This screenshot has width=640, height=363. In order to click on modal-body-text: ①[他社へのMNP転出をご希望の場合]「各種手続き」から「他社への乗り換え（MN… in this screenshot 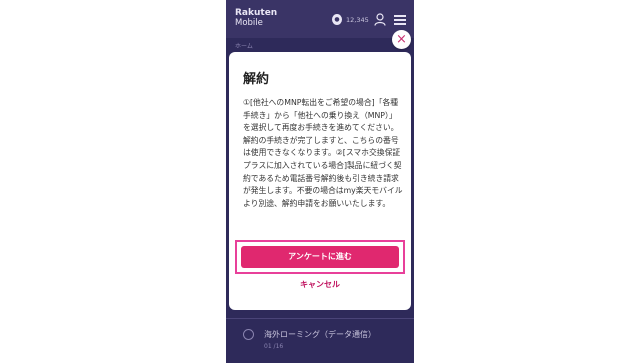, I will do `click(323, 153)`.